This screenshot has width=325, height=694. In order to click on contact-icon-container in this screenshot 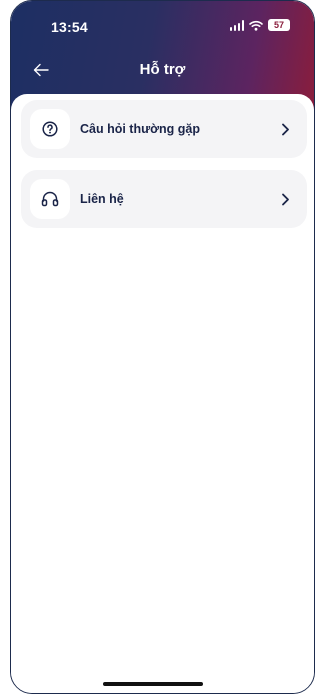, I will do `click(50, 199)`.